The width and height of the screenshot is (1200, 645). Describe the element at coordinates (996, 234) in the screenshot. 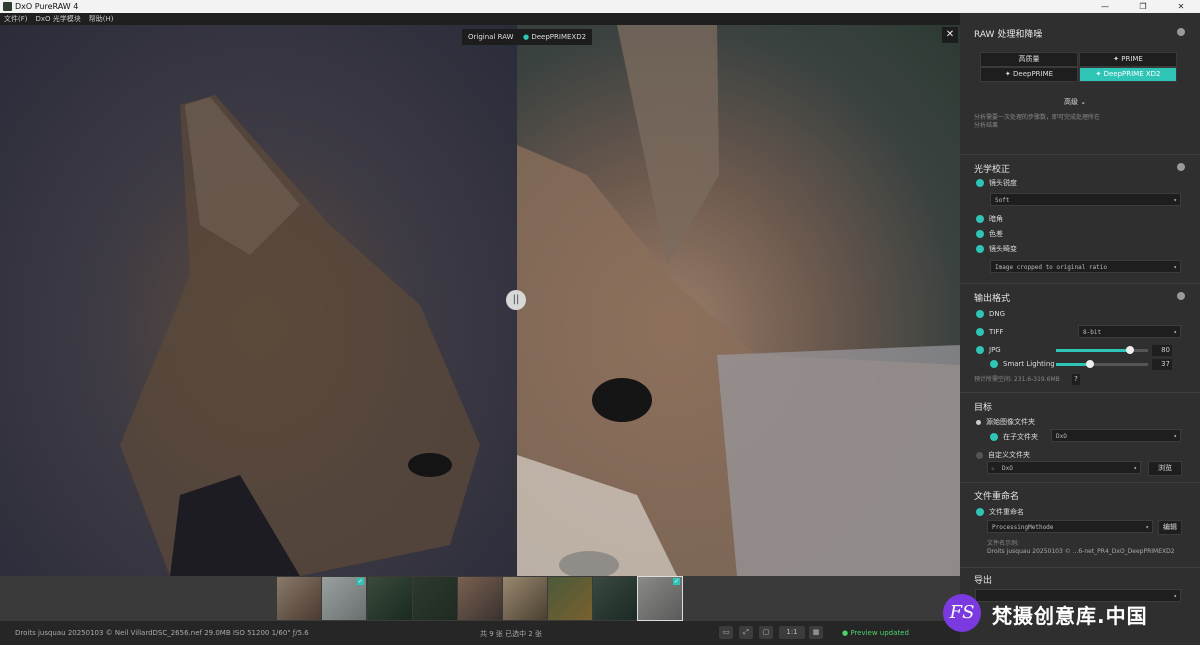

I see `chromatic-label: 色差` at that location.